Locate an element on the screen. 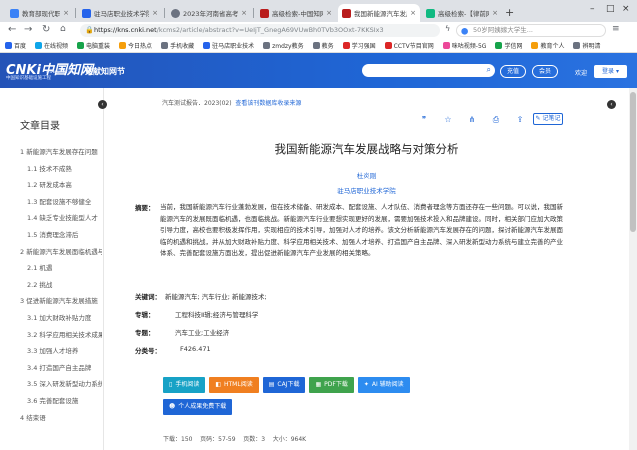  collapse-left-icon: ‹ is located at coordinates (102, 104).